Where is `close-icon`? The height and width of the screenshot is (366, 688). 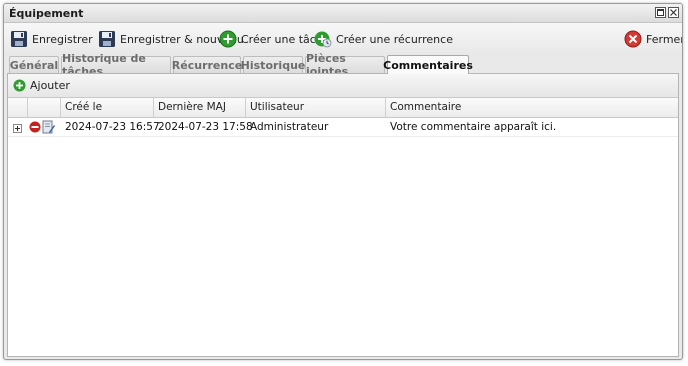
close-icon is located at coordinates (673, 12).